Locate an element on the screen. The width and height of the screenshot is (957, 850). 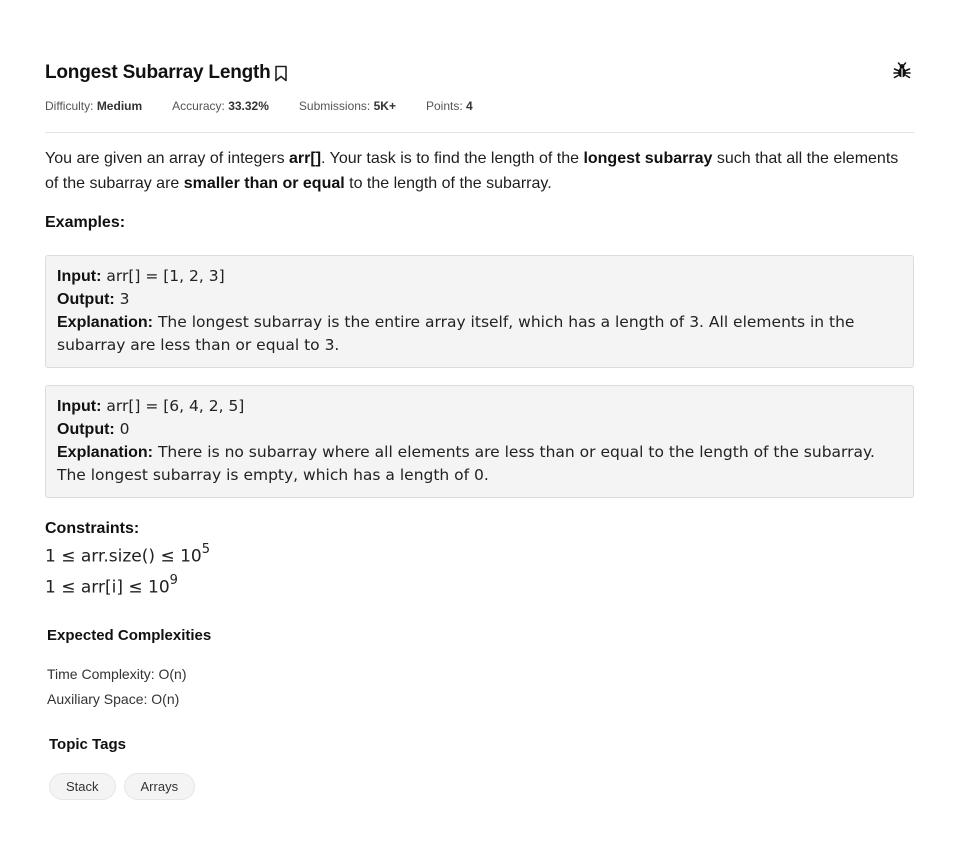
difficulty: Difficulty: Medium is located at coordinates (94, 106).